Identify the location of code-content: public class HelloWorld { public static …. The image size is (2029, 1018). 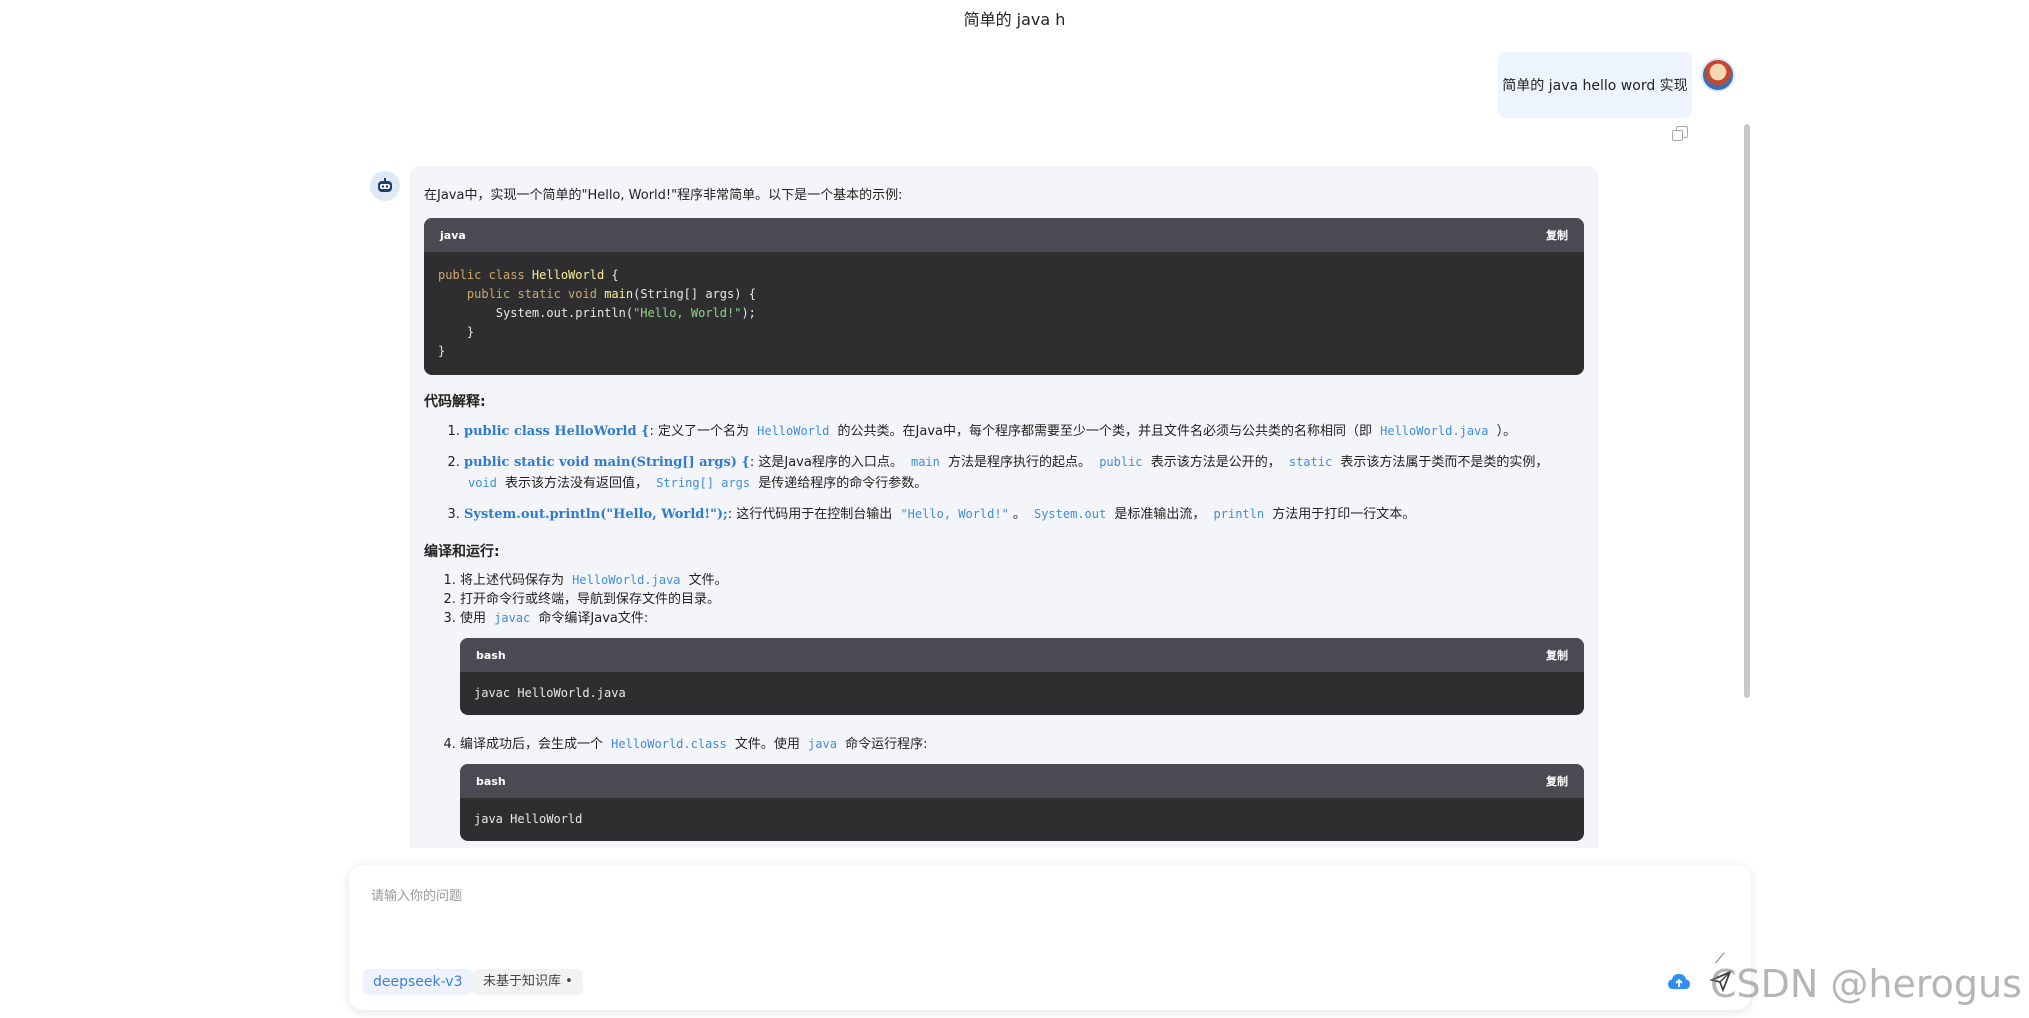
(1004, 313).